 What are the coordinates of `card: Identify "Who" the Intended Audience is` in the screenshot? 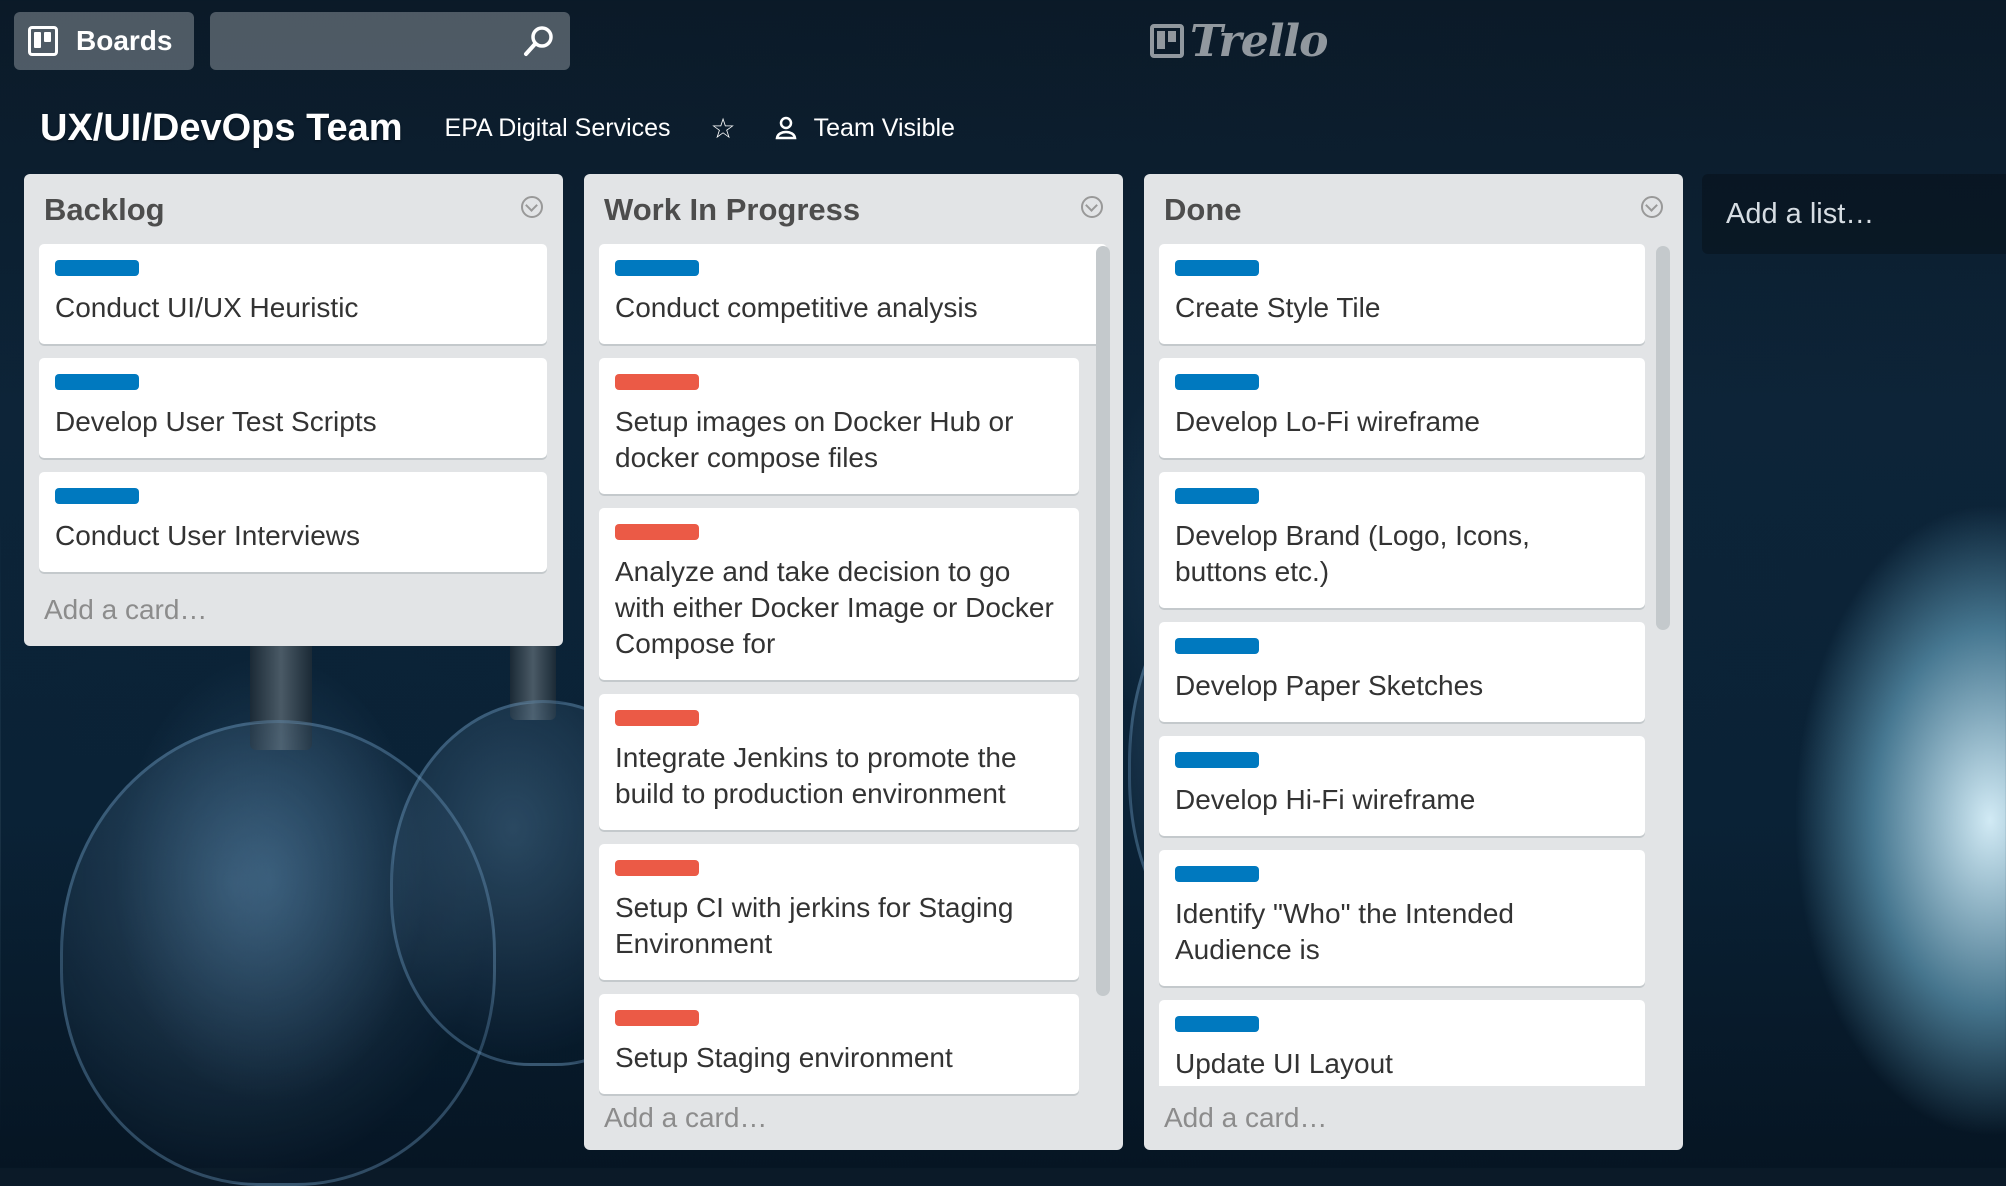 It's located at (1402, 918).